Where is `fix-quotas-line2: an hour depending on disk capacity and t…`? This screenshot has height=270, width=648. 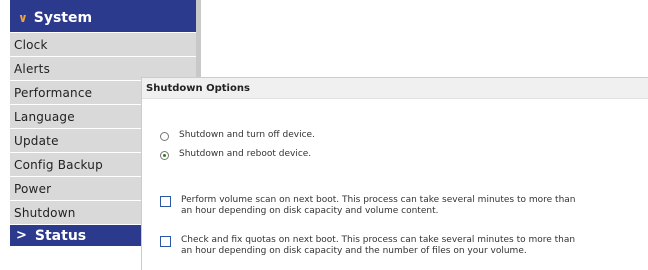 fix-quotas-line2: an hour depending on disk capacity and t… is located at coordinates (354, 251).